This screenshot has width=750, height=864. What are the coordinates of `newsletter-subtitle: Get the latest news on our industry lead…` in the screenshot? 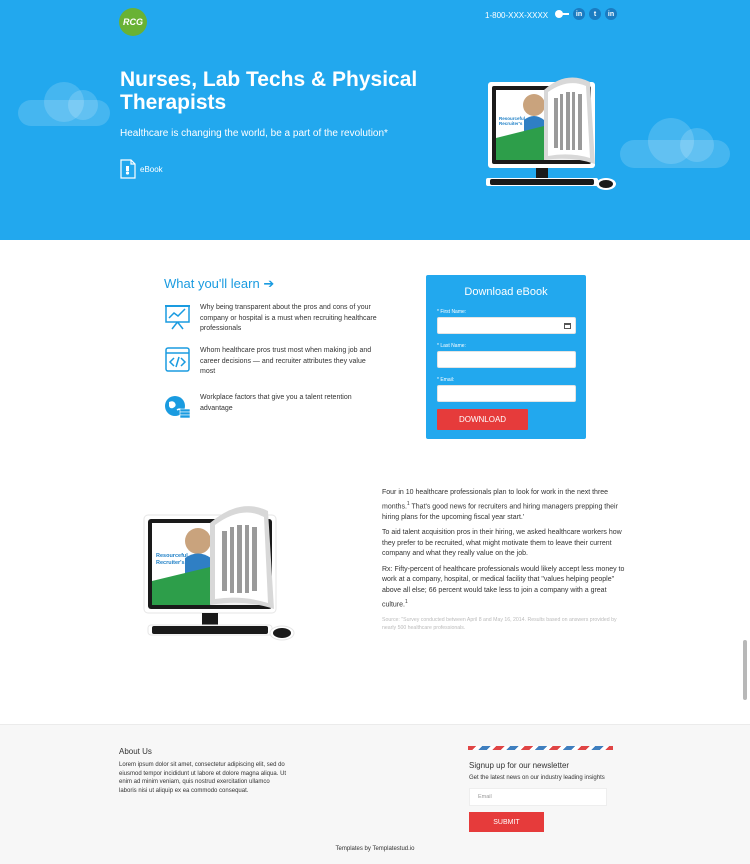 It's located at (537, 778).